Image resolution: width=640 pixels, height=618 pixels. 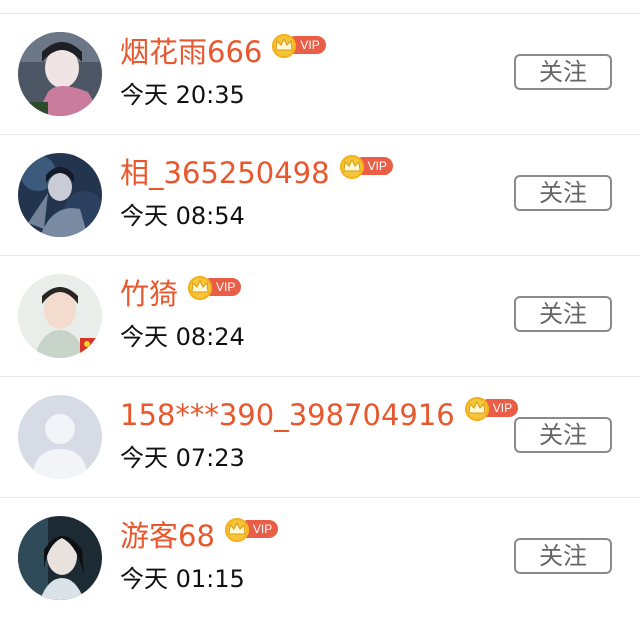 What do you see at coordinates (149, 294) in the screenshot?
I see `username-text: 竹猗` at bounding box center [149, 294].